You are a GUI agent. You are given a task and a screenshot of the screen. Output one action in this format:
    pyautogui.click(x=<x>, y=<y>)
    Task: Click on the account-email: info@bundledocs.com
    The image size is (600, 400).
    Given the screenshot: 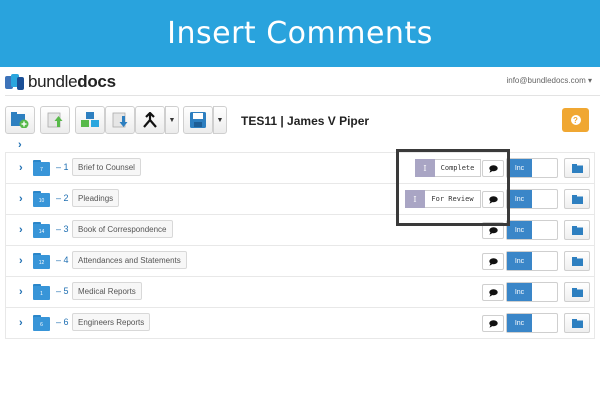 What is the action you would take?
    pyautogui.click(x=546, y=80)
    